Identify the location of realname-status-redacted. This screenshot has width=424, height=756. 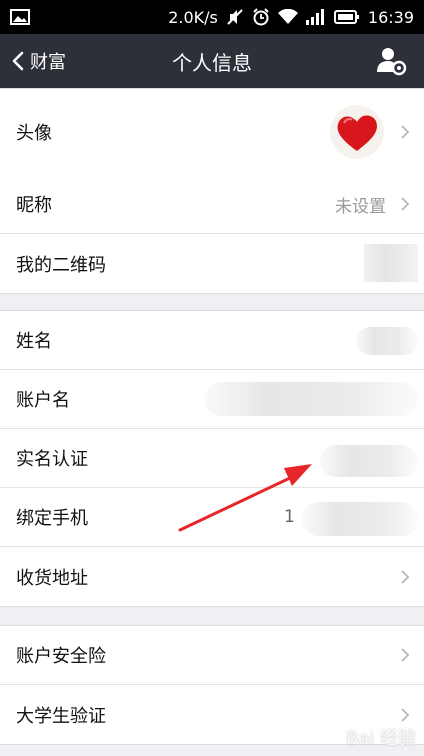
(369, 461).